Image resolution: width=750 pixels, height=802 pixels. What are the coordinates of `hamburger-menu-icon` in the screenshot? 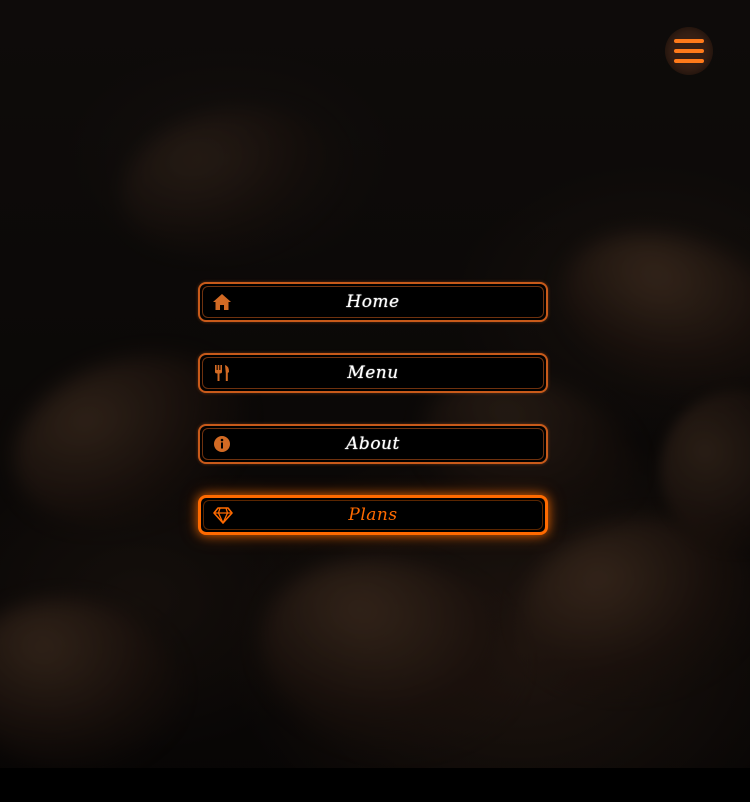 It's located at (689, 51).